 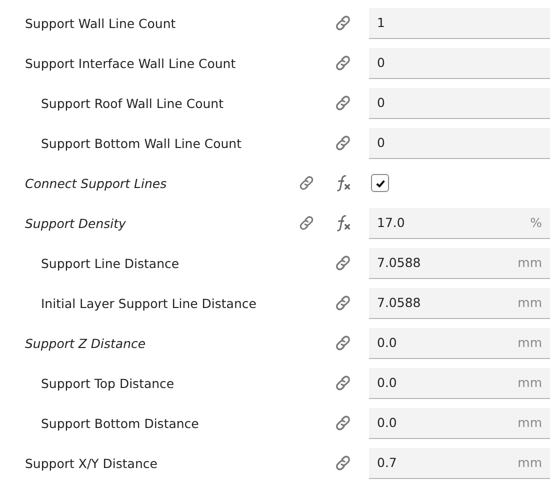 I want to click on checkbox, so click(x=380, y=183).